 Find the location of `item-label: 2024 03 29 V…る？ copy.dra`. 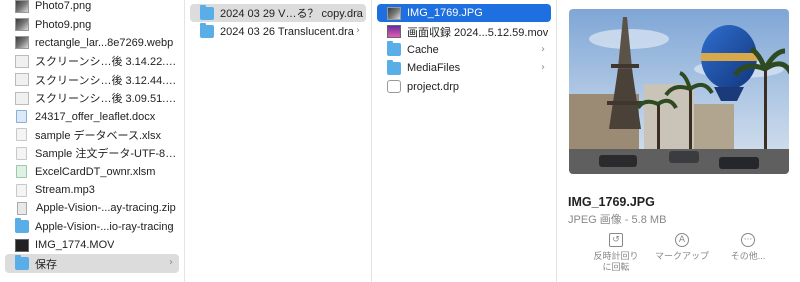

item-label: 2024 03 29 V…る？ copy.dra is located at coordinates (291, 14).